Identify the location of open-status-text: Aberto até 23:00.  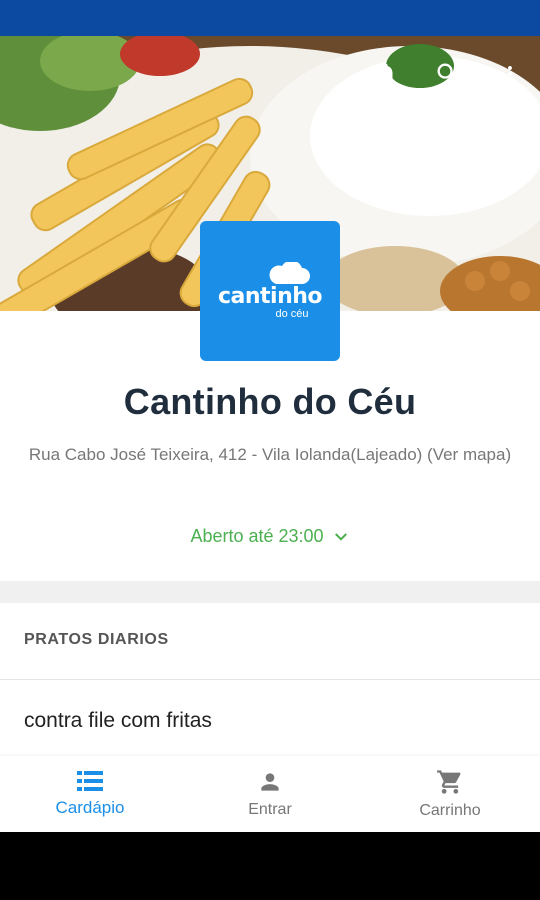
(257, 536).